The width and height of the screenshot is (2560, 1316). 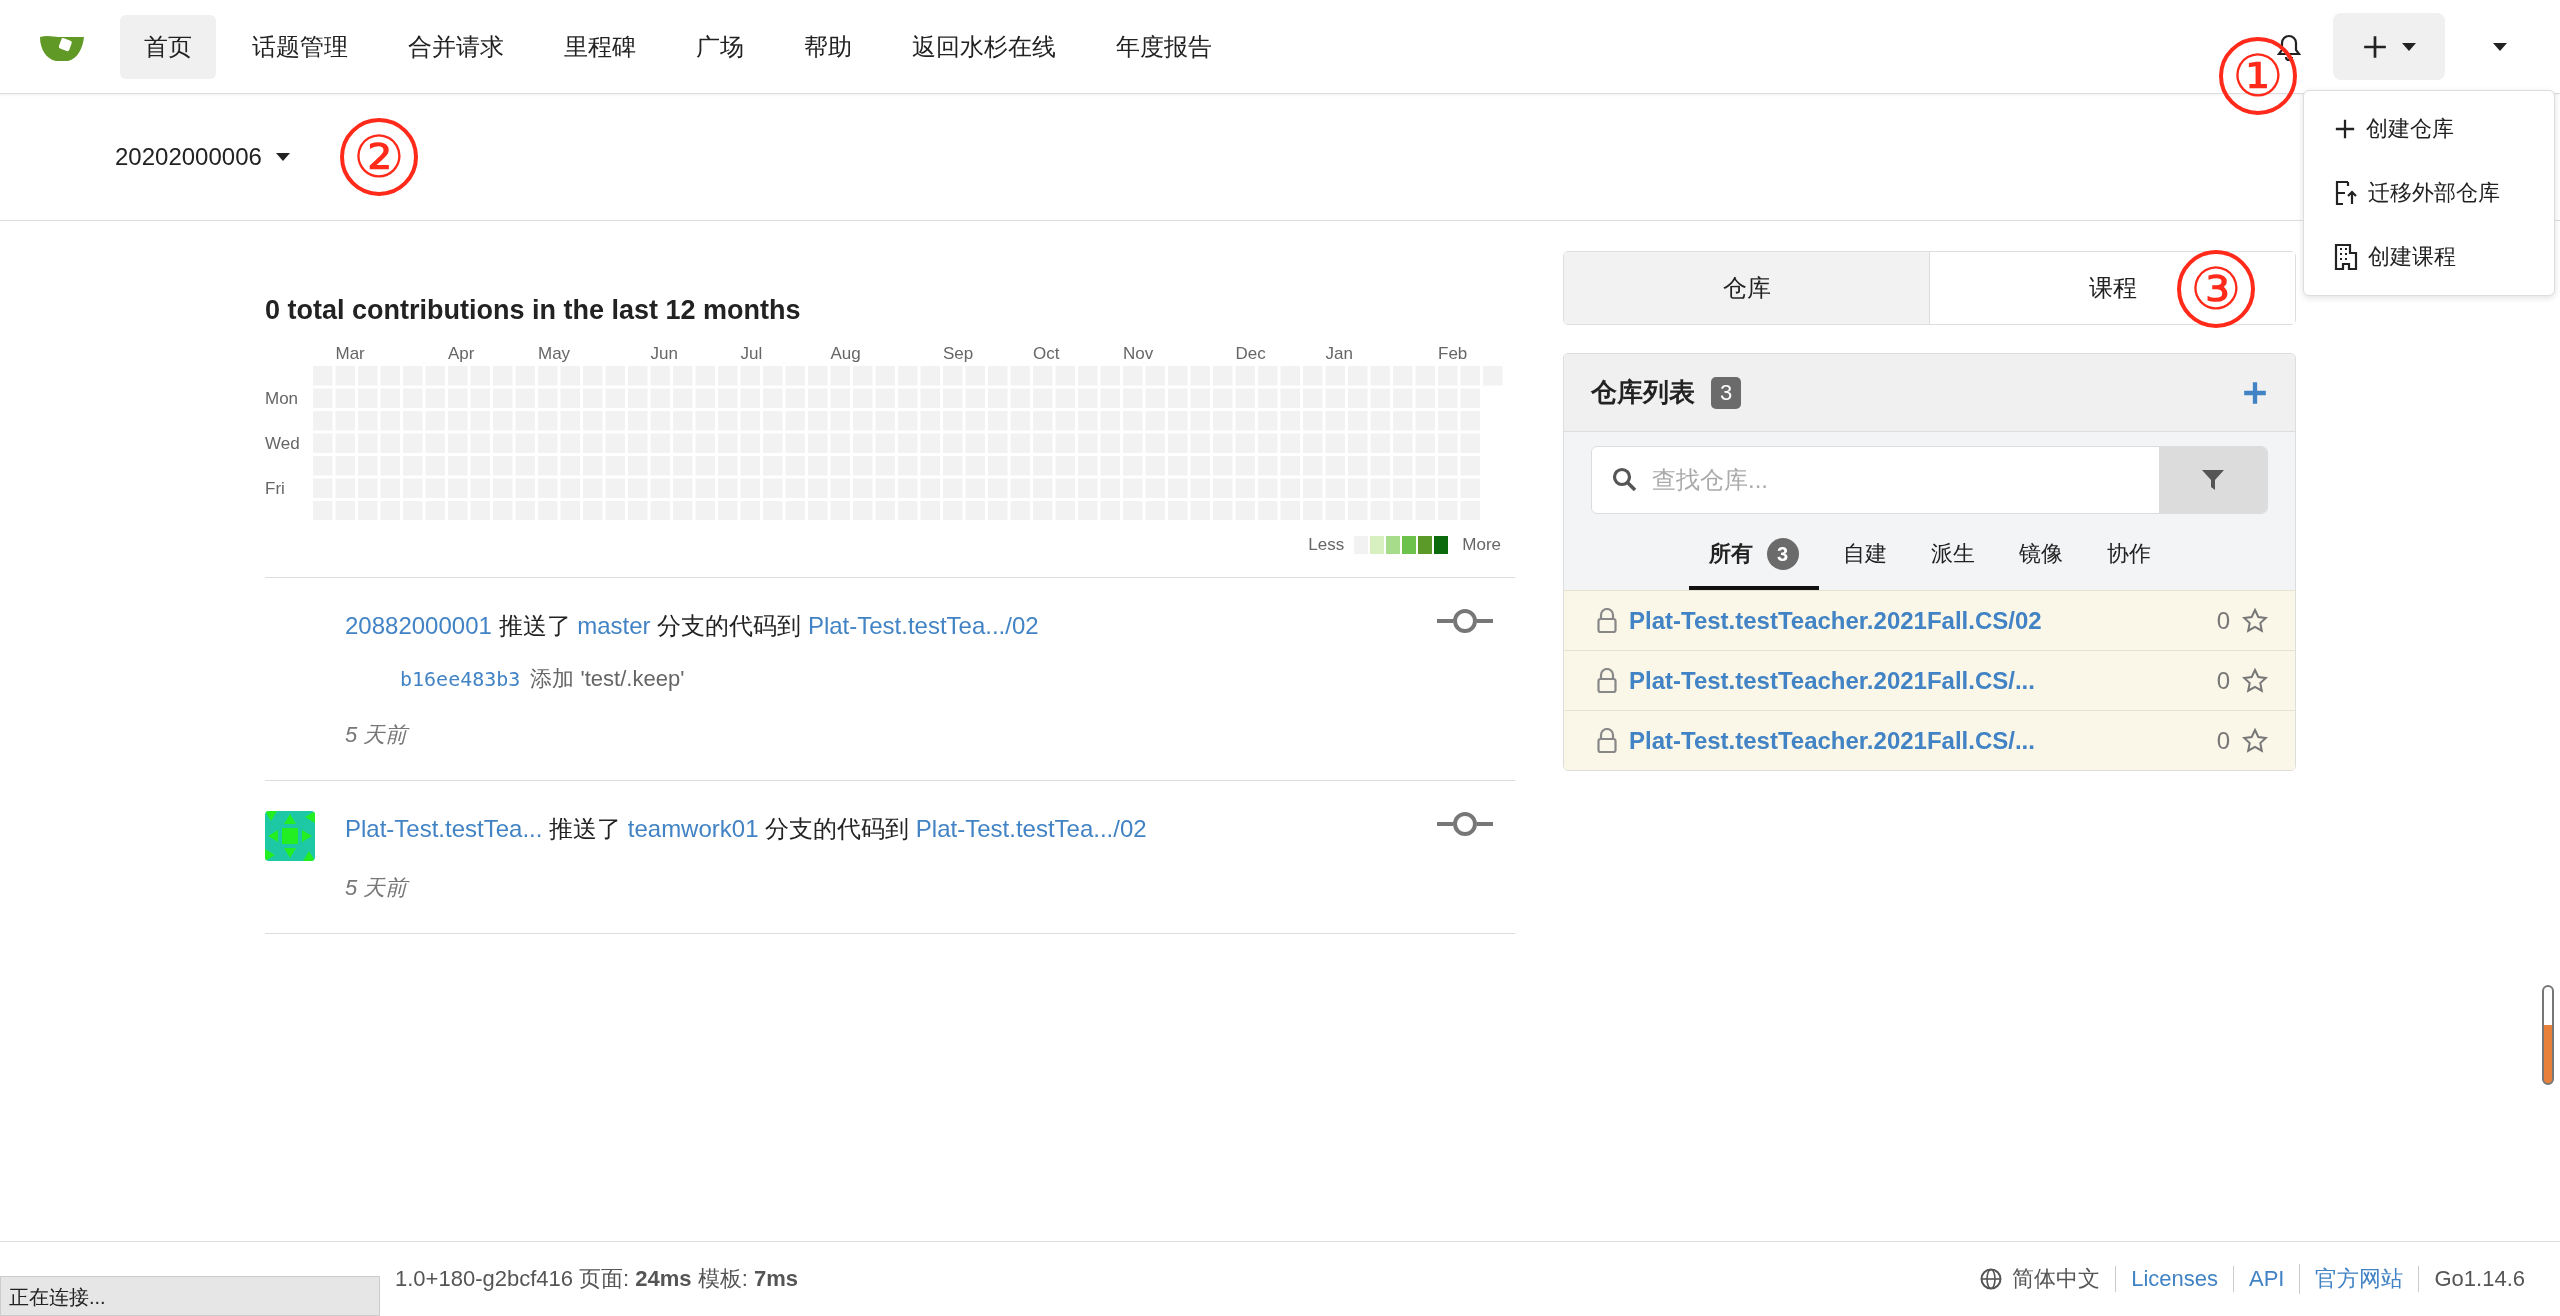 What do you see at coordinates (168, 46) in the screenshot?
I see `nav-item: 首页` at bounding box center [168, 46].